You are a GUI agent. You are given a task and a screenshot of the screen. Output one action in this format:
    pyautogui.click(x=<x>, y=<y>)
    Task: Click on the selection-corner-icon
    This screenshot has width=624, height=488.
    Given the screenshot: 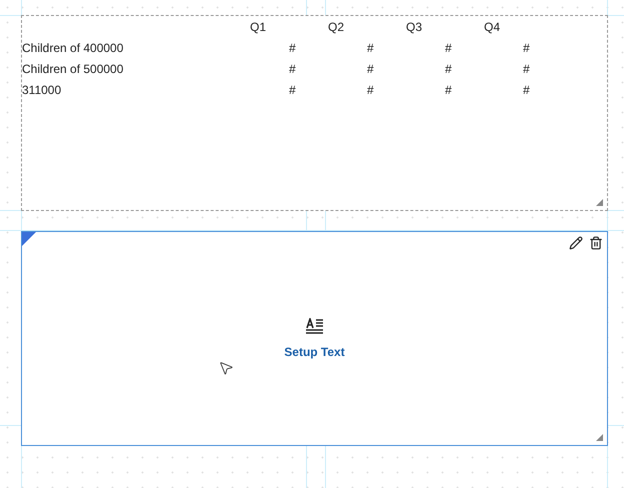 What is the action you would take?
    pyautogui.click(x=29, y=239)
    